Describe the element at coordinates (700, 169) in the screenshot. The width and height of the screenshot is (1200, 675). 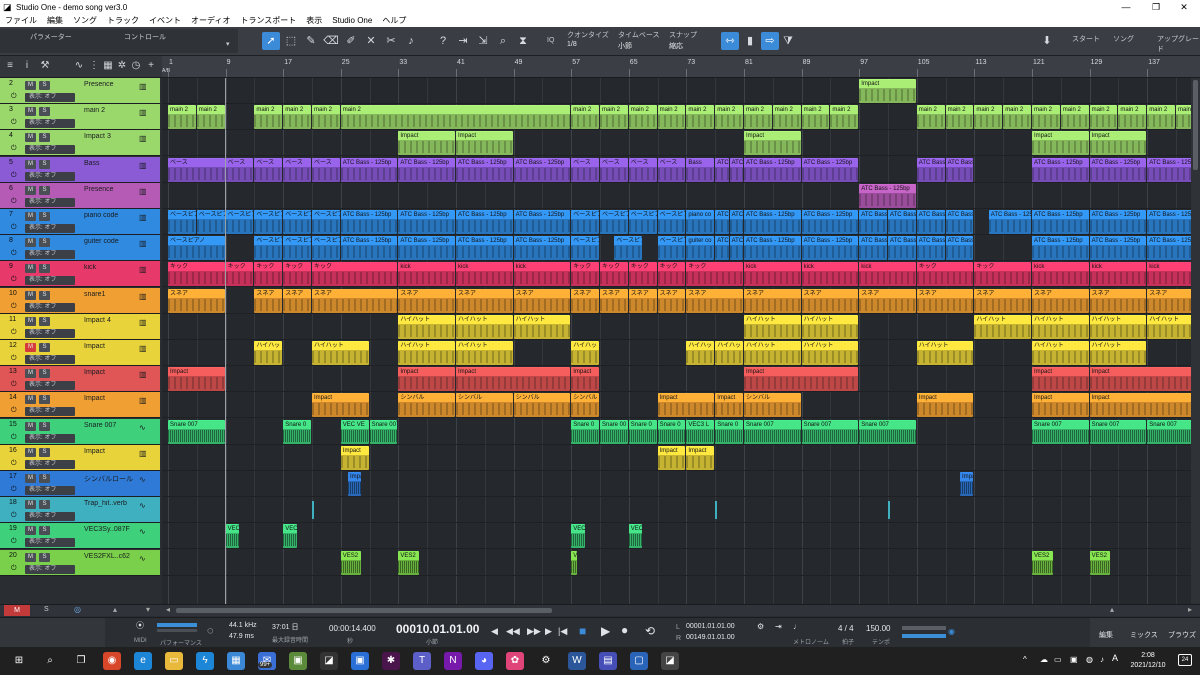
I see `clip: Bass` at that location.